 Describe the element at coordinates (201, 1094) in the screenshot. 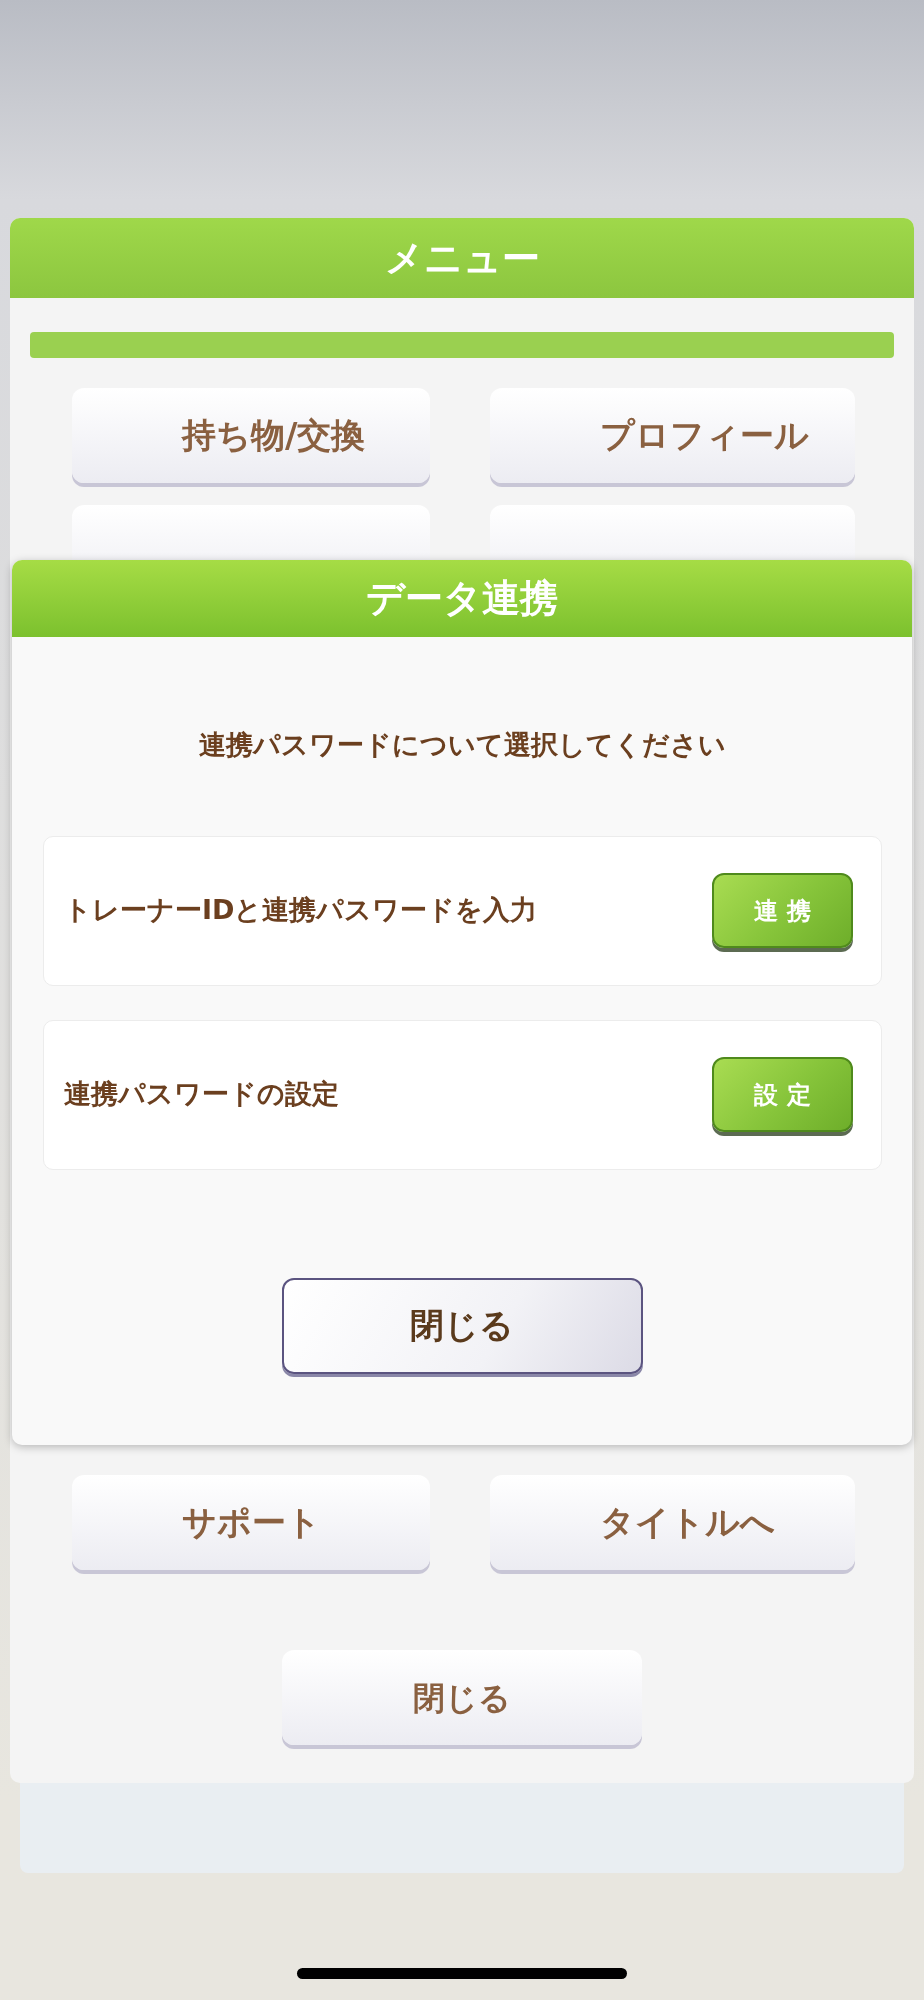

I see `option-label: 連携パスワードの設定` at that location.